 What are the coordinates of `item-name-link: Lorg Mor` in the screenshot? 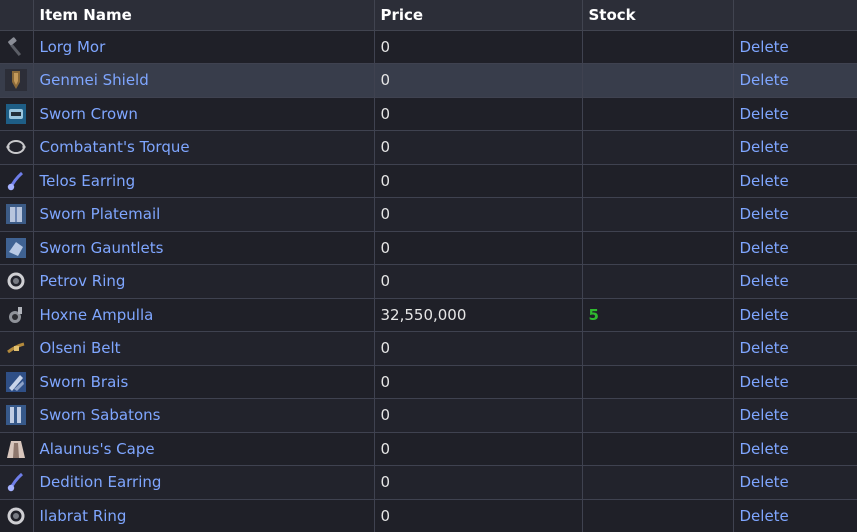 It's located at (204, 47).